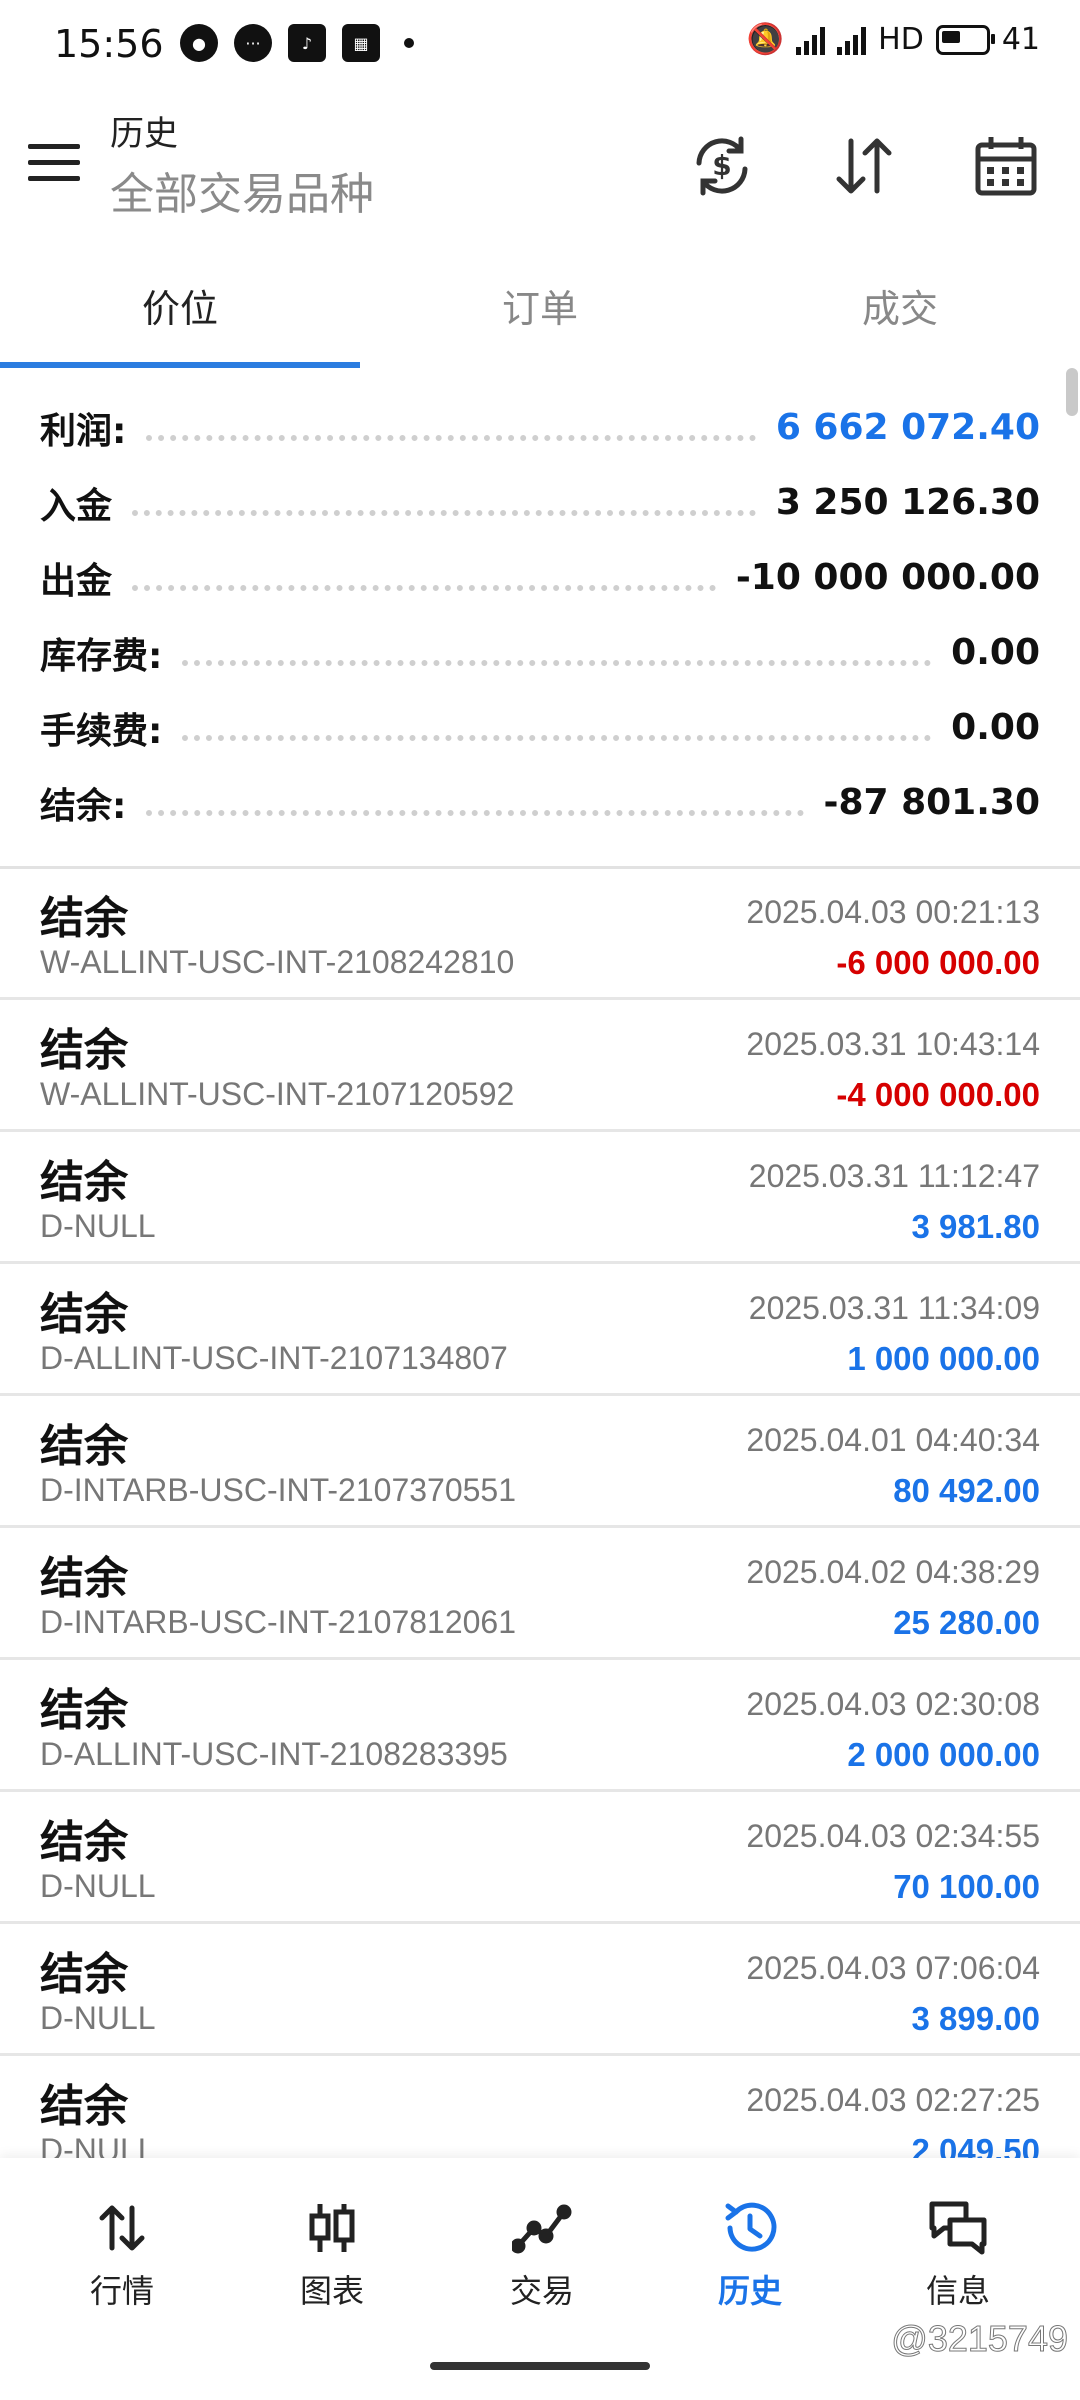 The image size is (1080, 2400). What do you see at coordinates (894, 1176) in the screenshot?
I see `deal-time: 2025.03.31 11:12:47` at bounding box center [894, 1176].